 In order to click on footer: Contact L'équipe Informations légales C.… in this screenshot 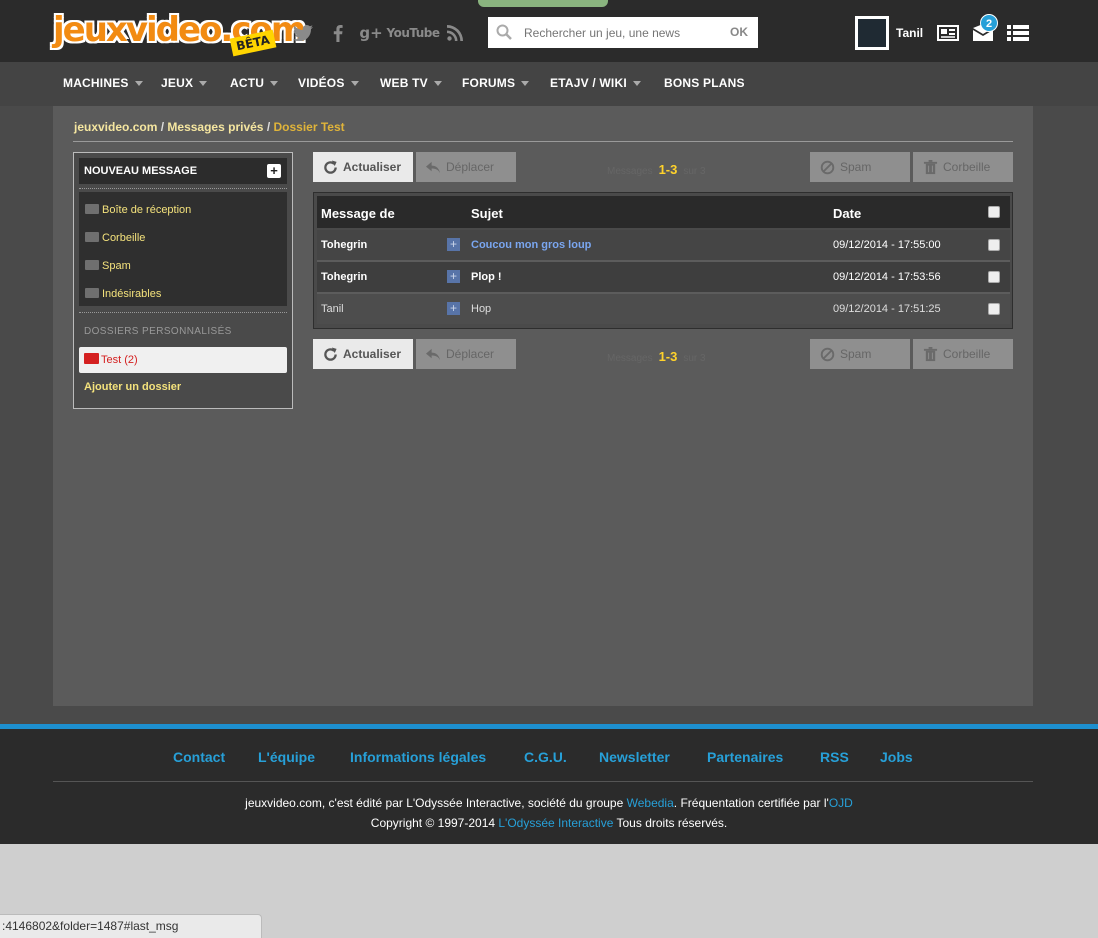, I will do `click(549, 786)`.